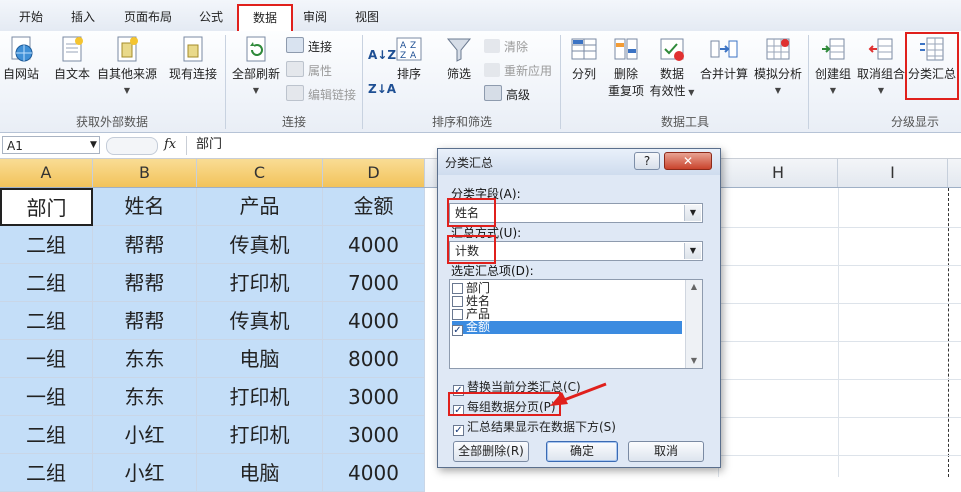  What do you see at coordinates (374, 359) in the screenshot?
I see `table-cell: 8000` at bounding box center [374, 359].